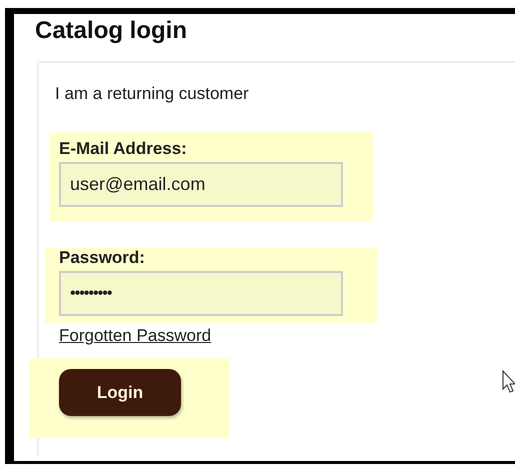 This screenshot has height=466, width=515. I want to click on section-heading: I am a returning customer, so click(152, 94).